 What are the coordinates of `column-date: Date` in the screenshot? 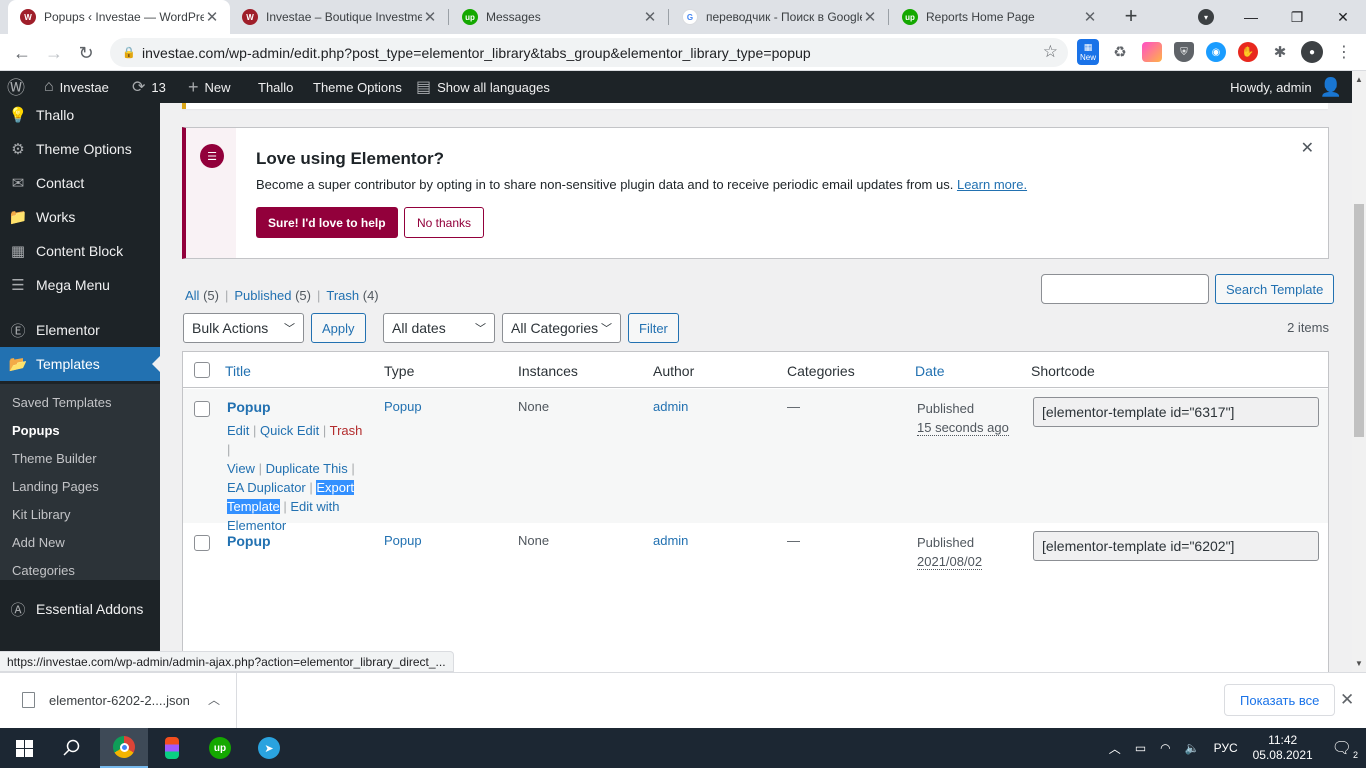 It's located at (930, 371).